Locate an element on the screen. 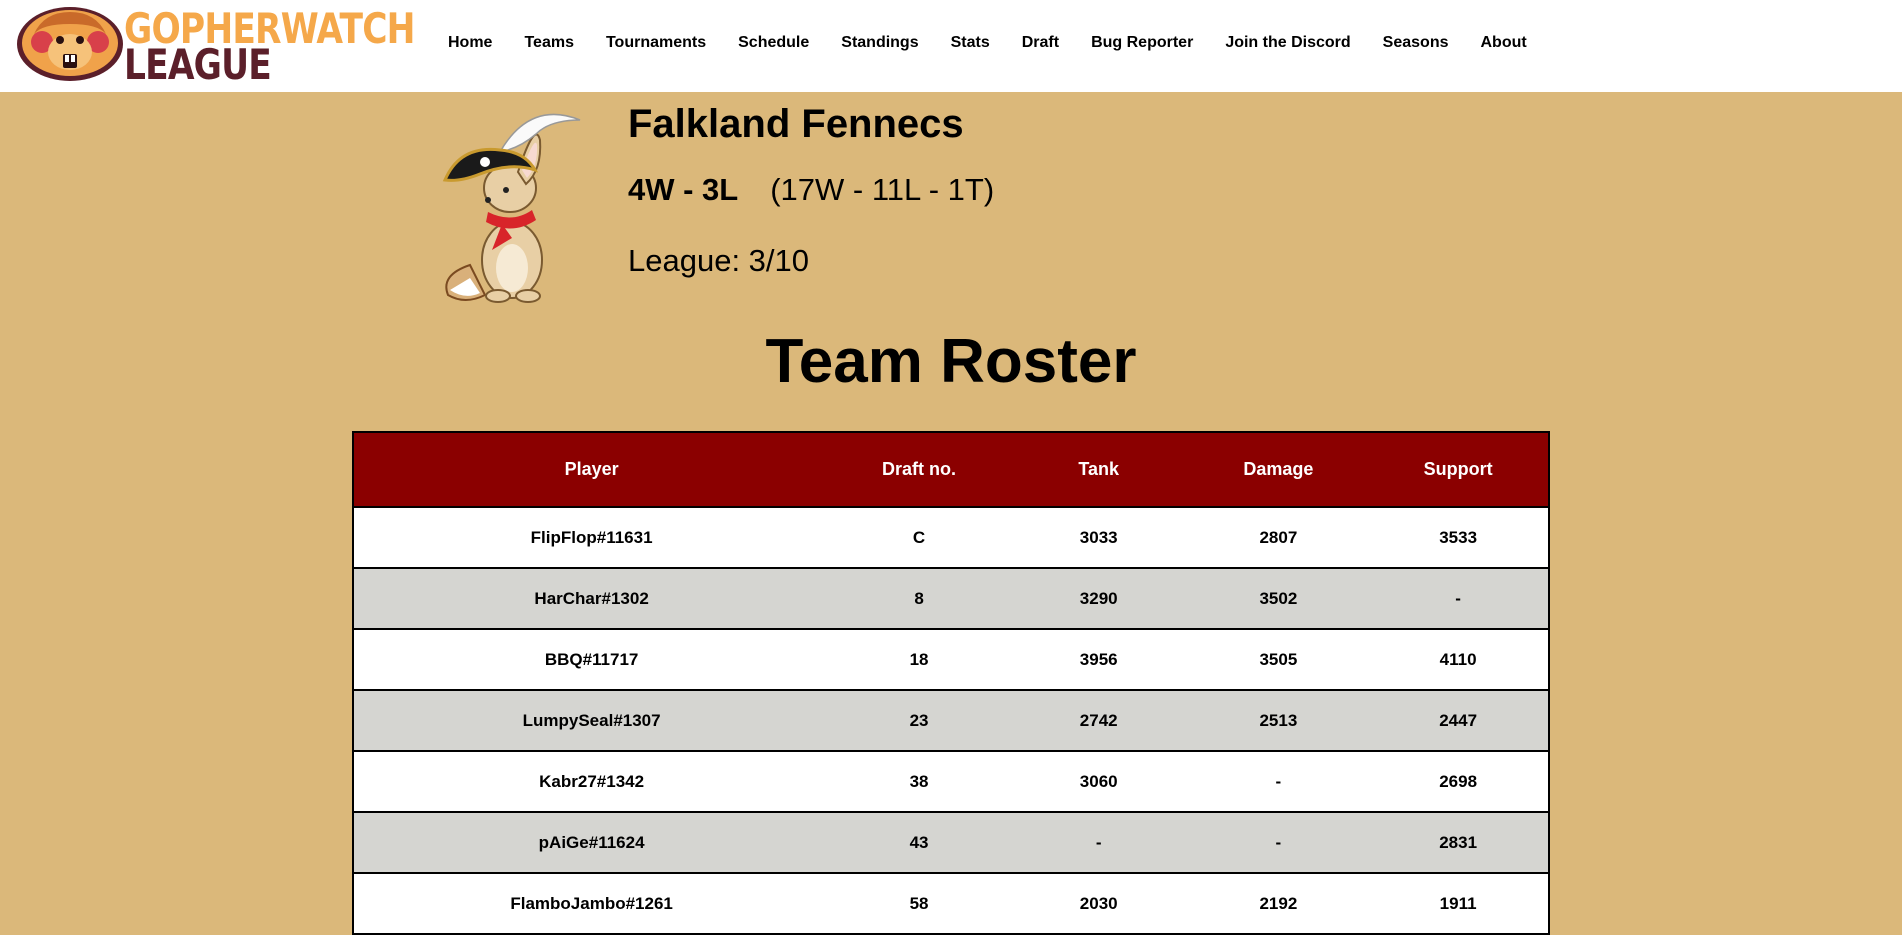  roster-header-row: Player Draft no. Tank Damage Support is located at coordinates (951, 470).